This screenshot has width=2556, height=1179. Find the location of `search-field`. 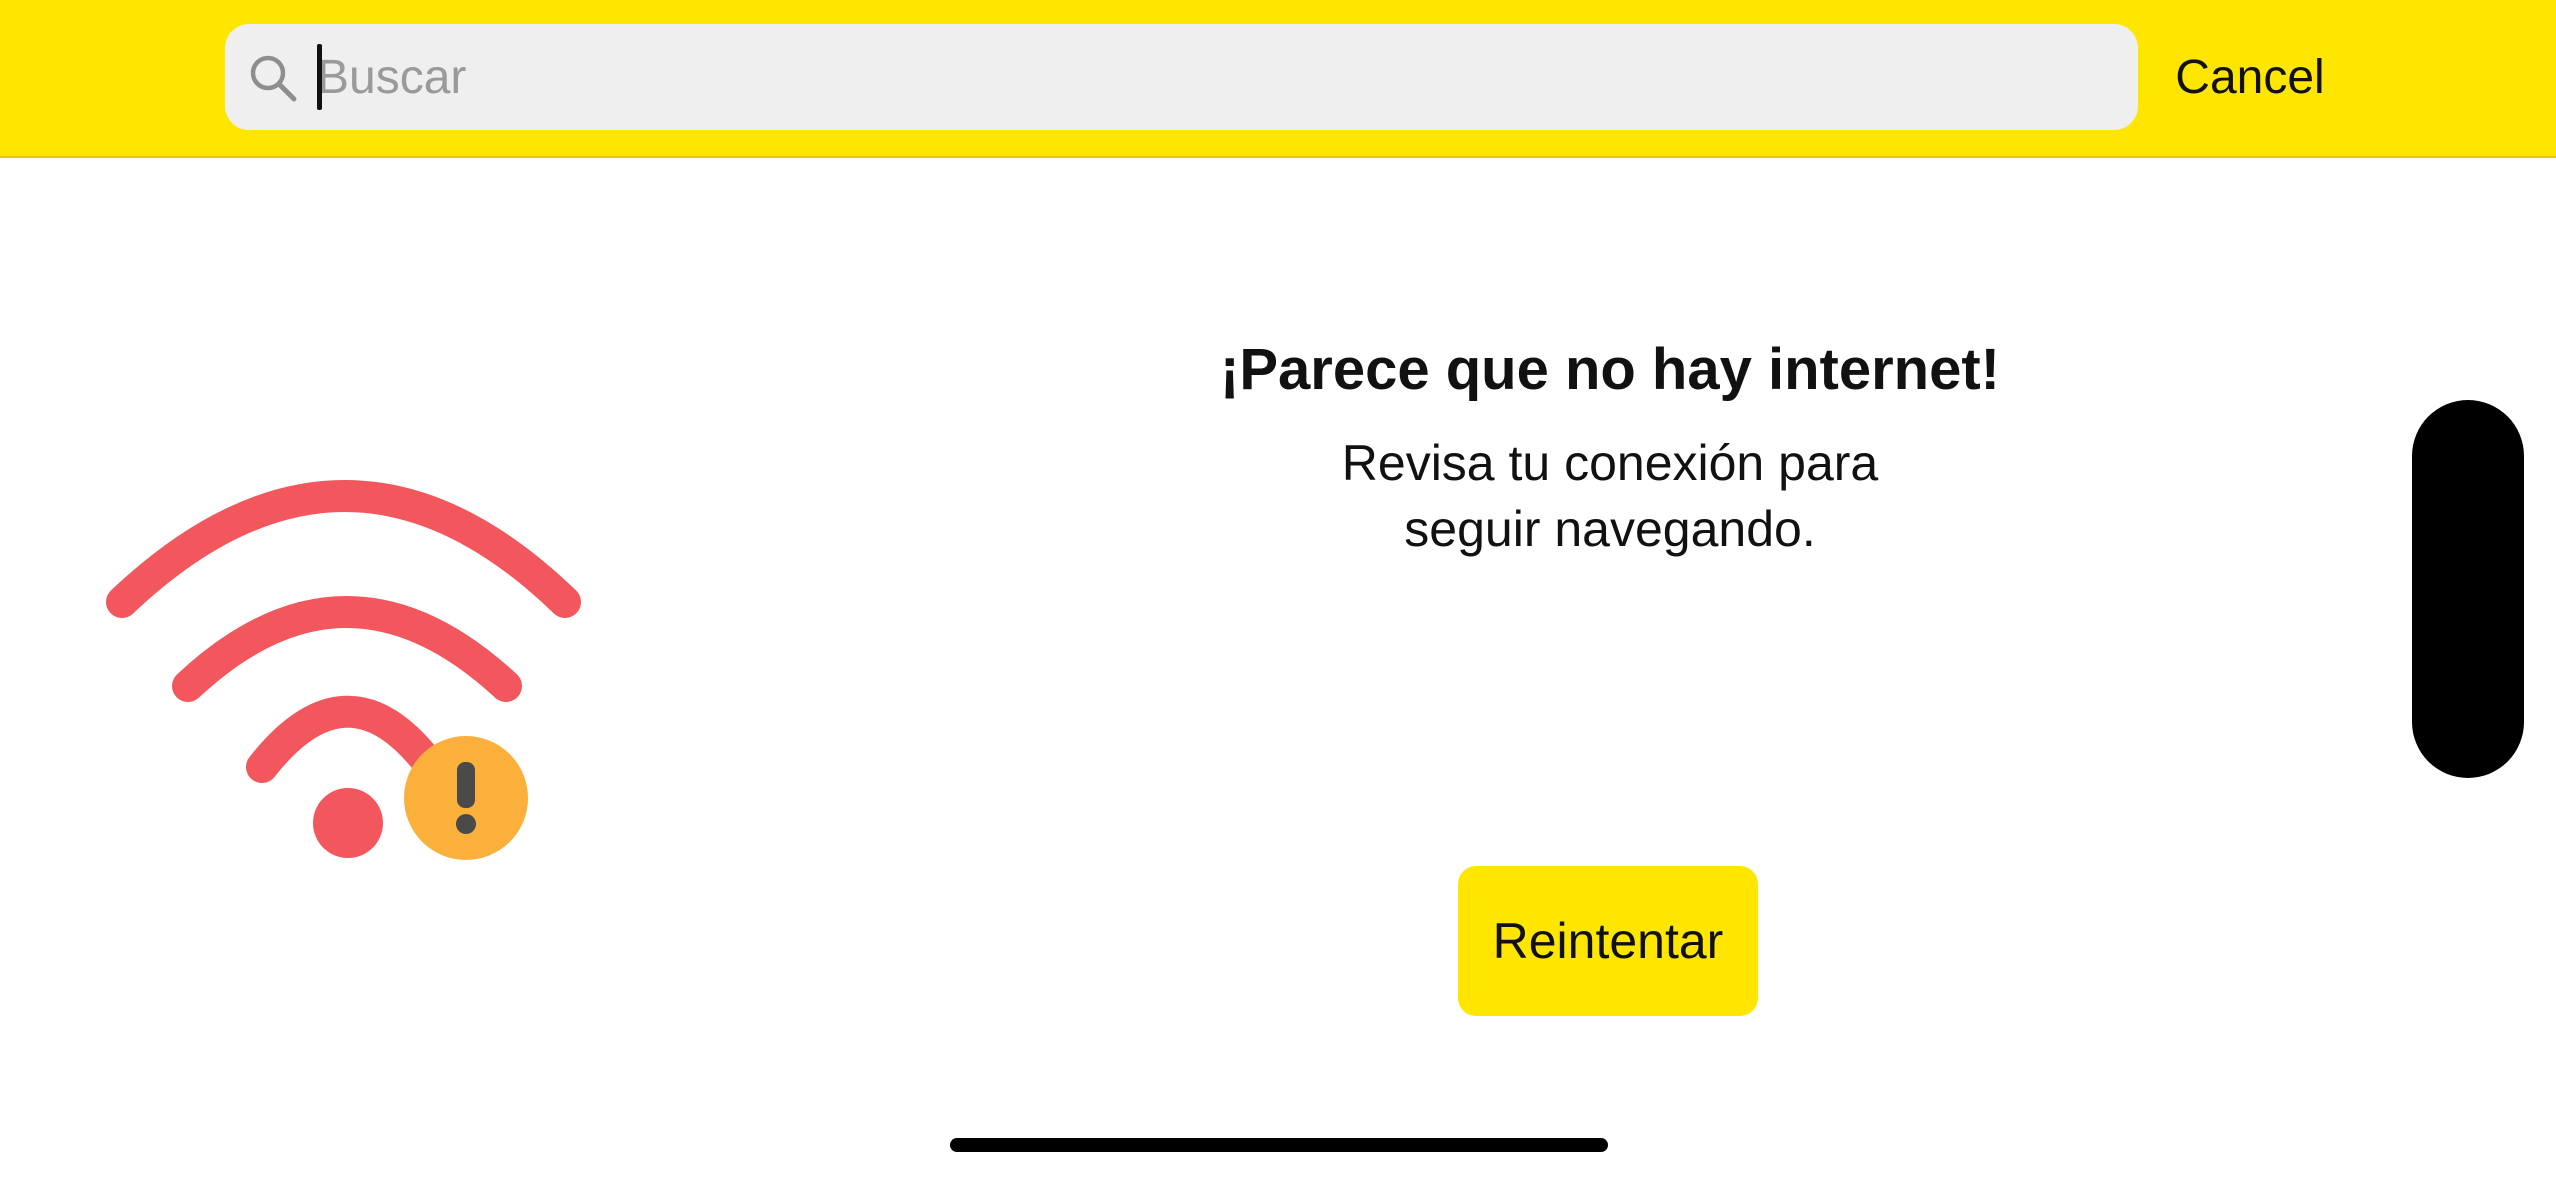

search-field is located at coordinates (1181, 77).